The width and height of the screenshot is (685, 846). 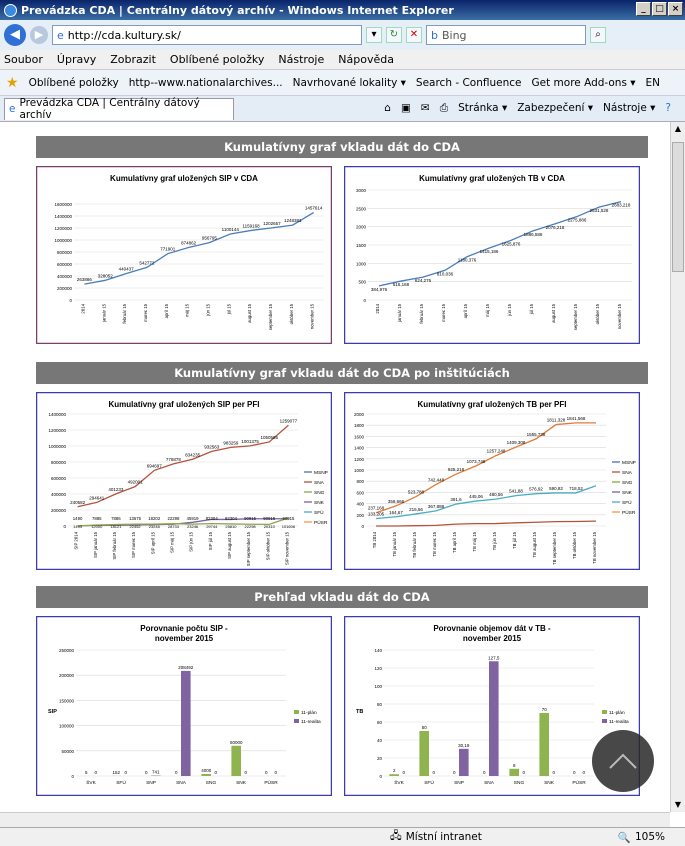 I want to click on data-label: 90915, so click(x=250, y=518).